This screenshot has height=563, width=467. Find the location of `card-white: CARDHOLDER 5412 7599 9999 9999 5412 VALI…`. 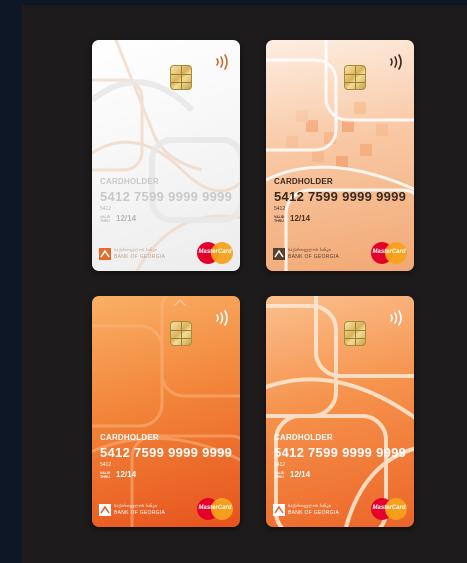

card-white: CARDHOLDER 5412 7599 9999 9999 5412 VALI… is located at coordinates (166, 155).